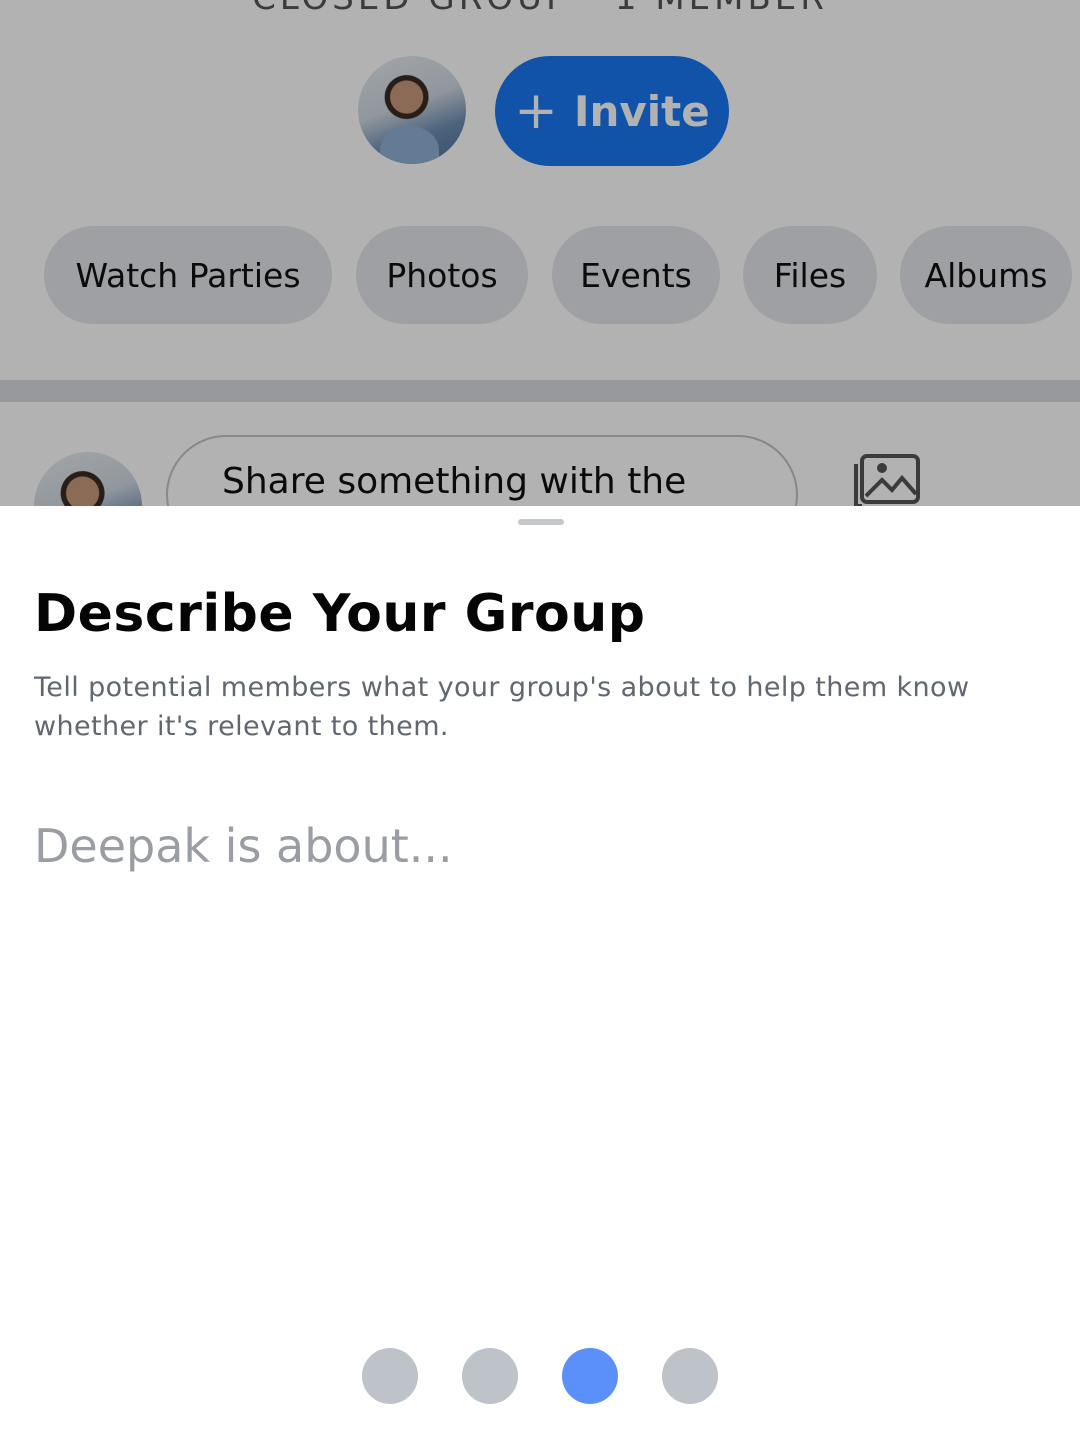 Image resolution: width=1080 pixels, height=1440 pixels. What do you see at coordinates (540, 1376) in the screenshot?
I see `page-indicator` at bounding box center [540, 1376].